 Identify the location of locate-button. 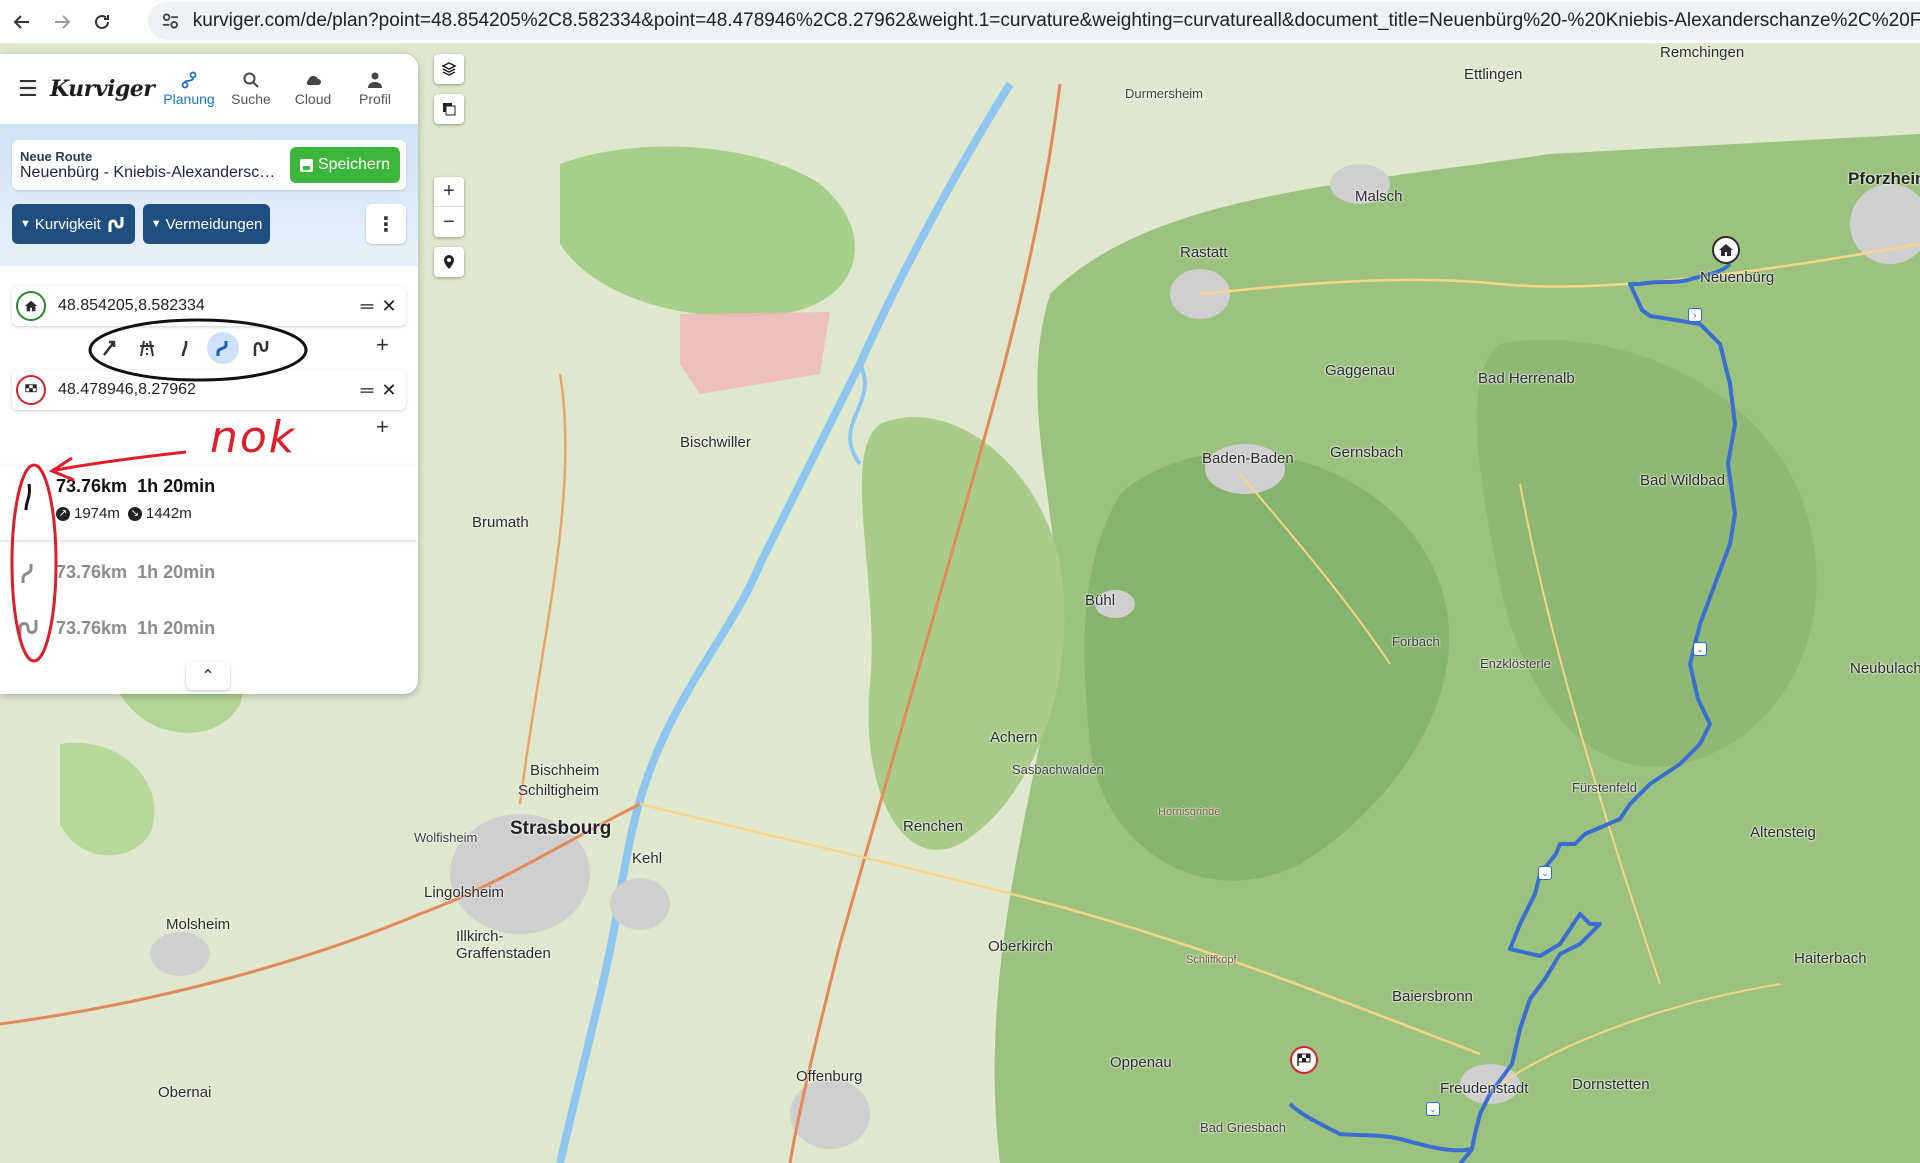
(449, 262).